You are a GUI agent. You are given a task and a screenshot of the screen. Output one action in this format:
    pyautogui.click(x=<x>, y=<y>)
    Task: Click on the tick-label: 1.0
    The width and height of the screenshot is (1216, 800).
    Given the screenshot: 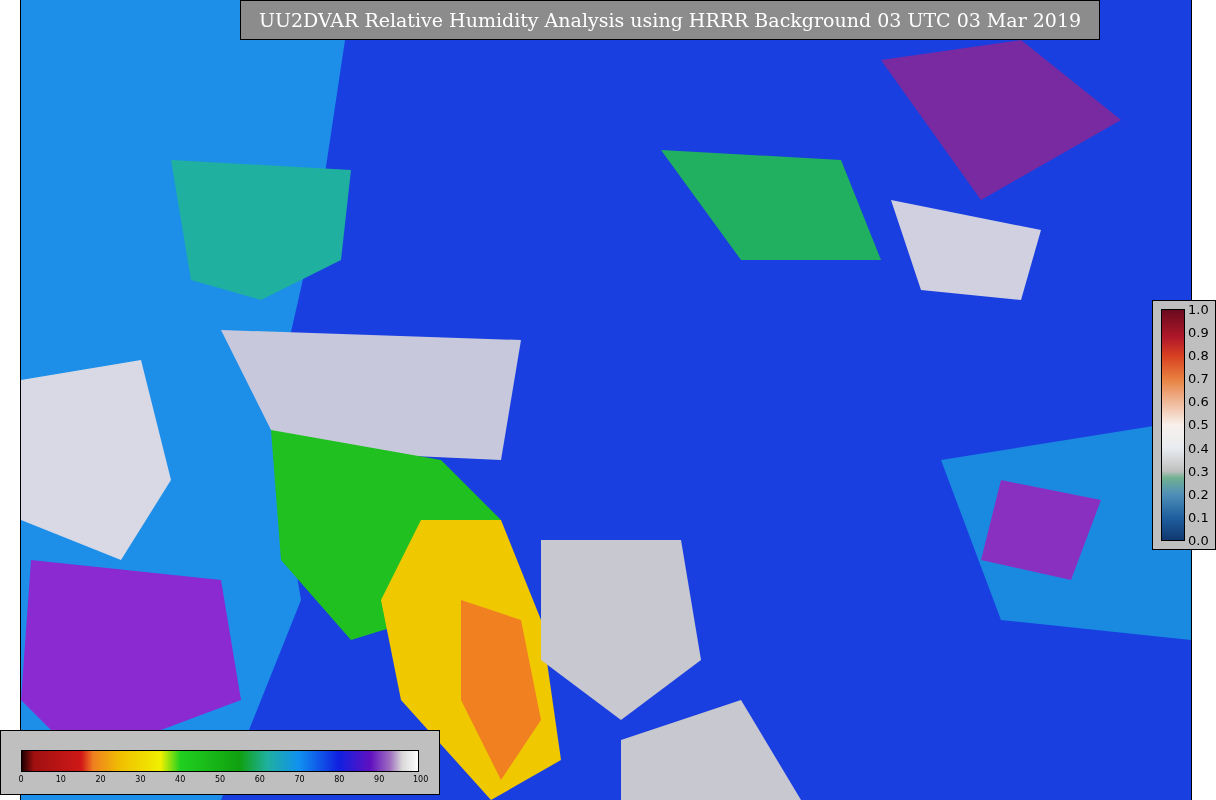 What is the action you would take?
    pyautogui.click(x=1198, y=309)
    